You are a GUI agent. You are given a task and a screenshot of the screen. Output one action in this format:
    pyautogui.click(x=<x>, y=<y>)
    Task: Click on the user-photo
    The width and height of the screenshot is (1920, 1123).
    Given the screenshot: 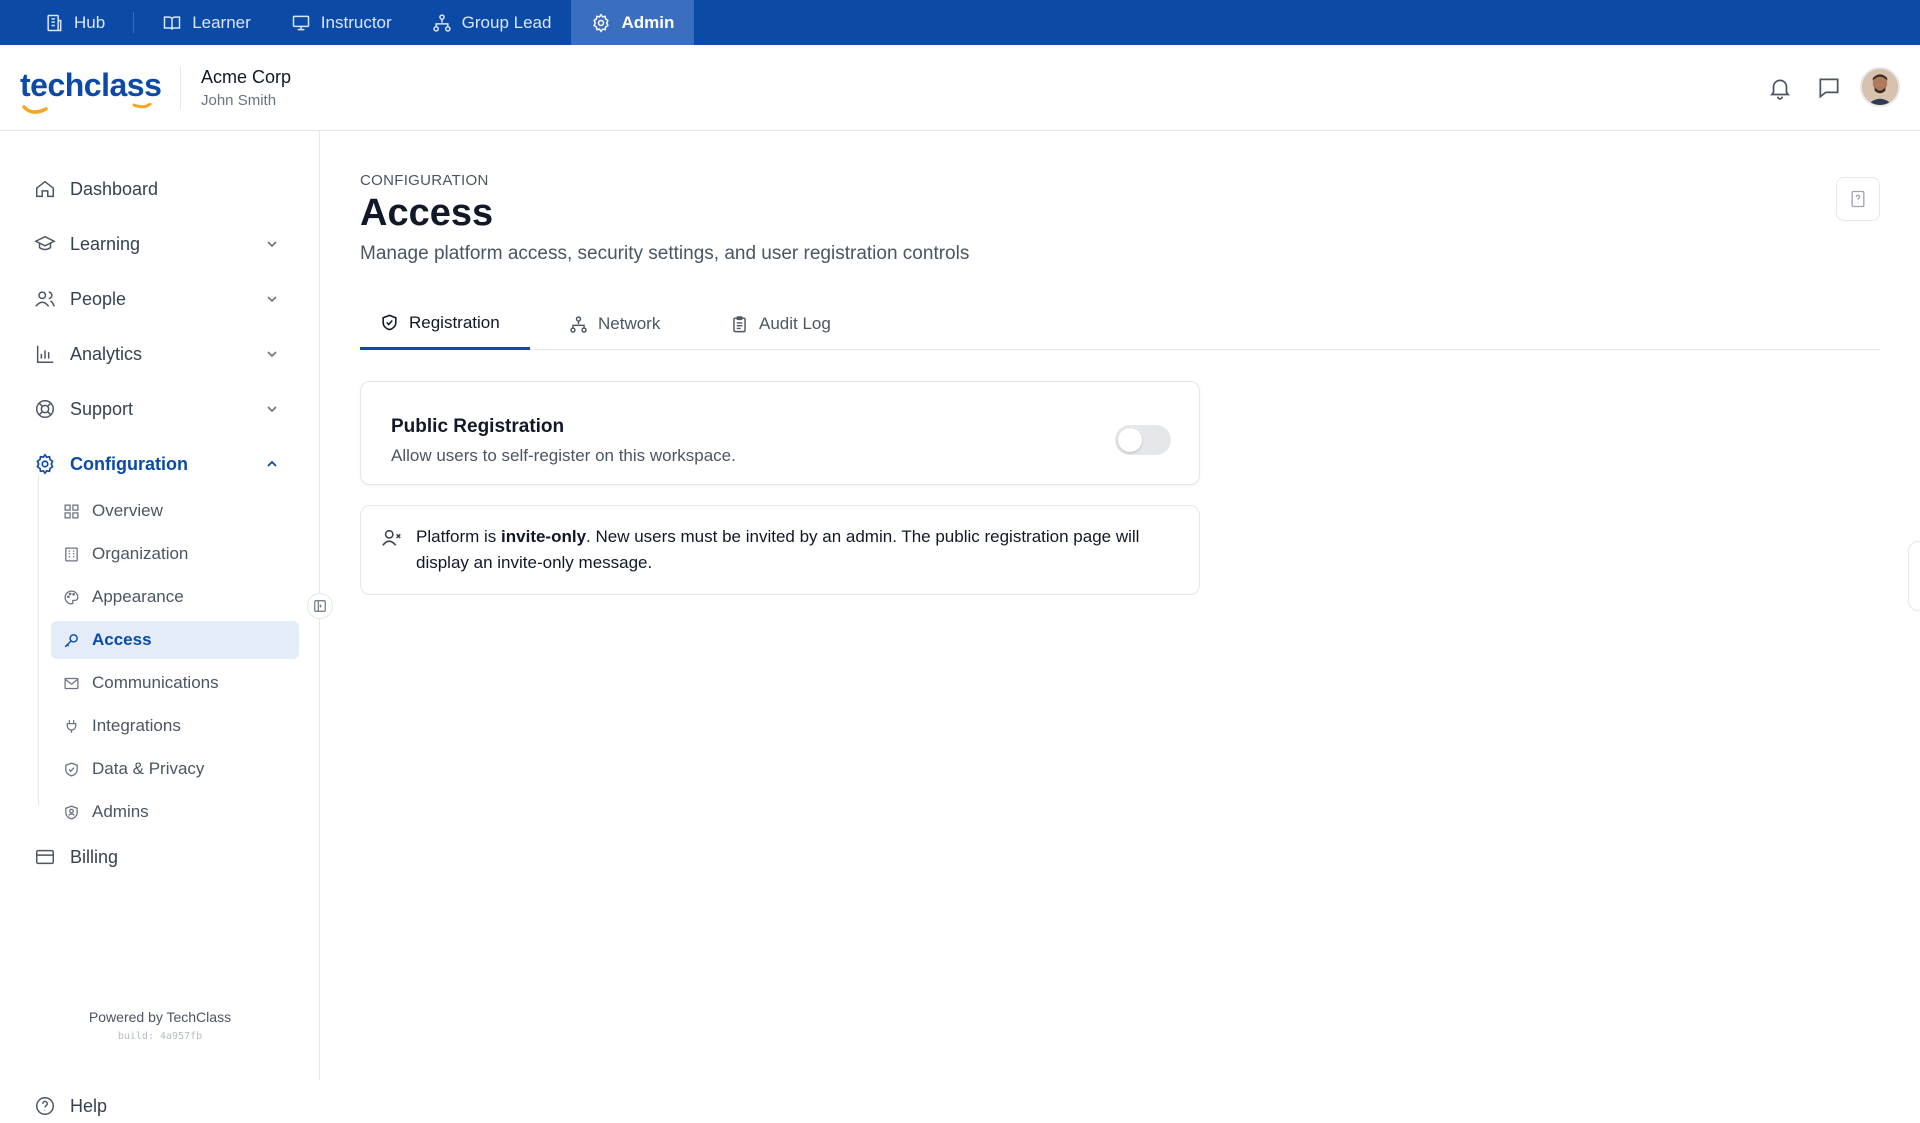 What is the action you would take?
    pyautogui.click(x=1880, y=87)
    